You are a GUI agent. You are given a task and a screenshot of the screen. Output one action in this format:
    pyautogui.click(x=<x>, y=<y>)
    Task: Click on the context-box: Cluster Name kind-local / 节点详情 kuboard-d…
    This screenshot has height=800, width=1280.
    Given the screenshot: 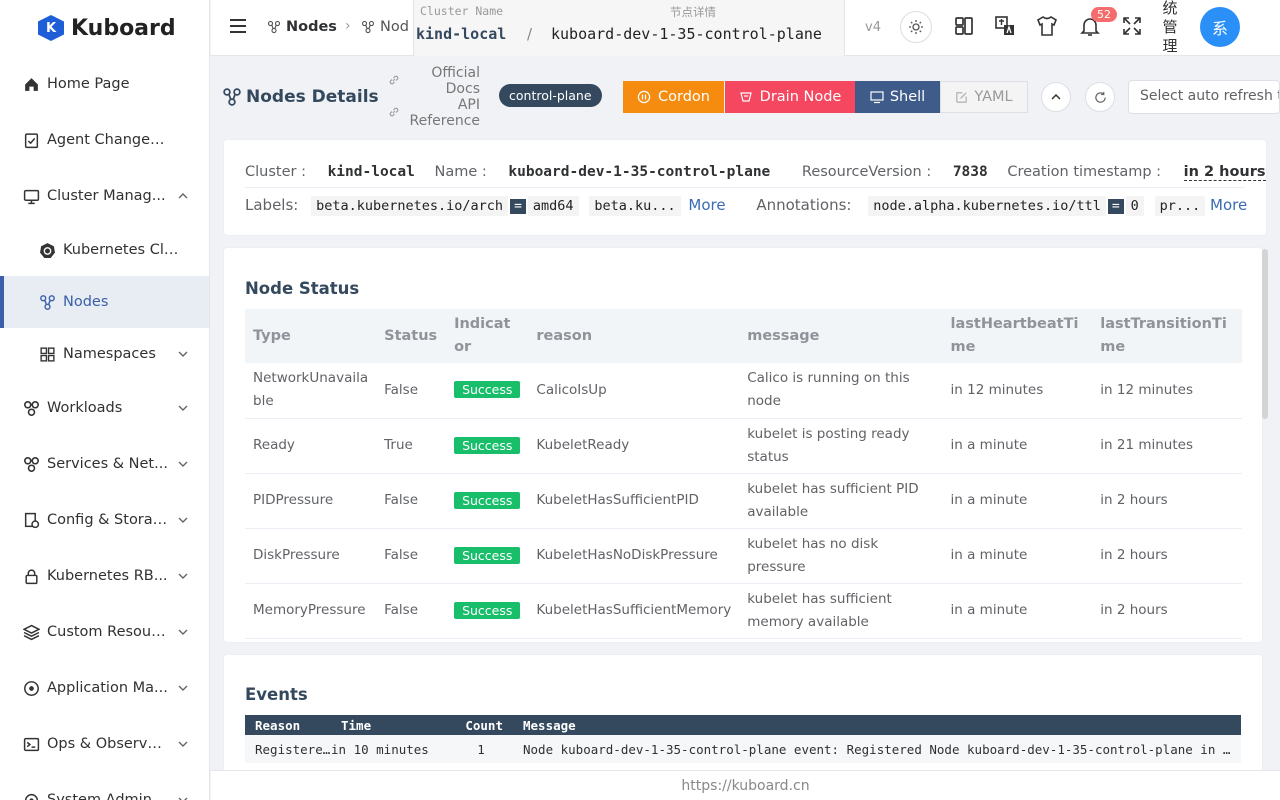 What is the action you would take?
    pyautogui.click(x=629, y=28)
    